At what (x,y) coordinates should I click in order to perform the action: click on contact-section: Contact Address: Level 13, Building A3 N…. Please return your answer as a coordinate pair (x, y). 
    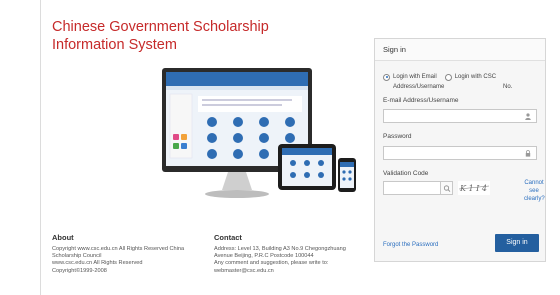
    Looking at the image, I should click on (289, 254).